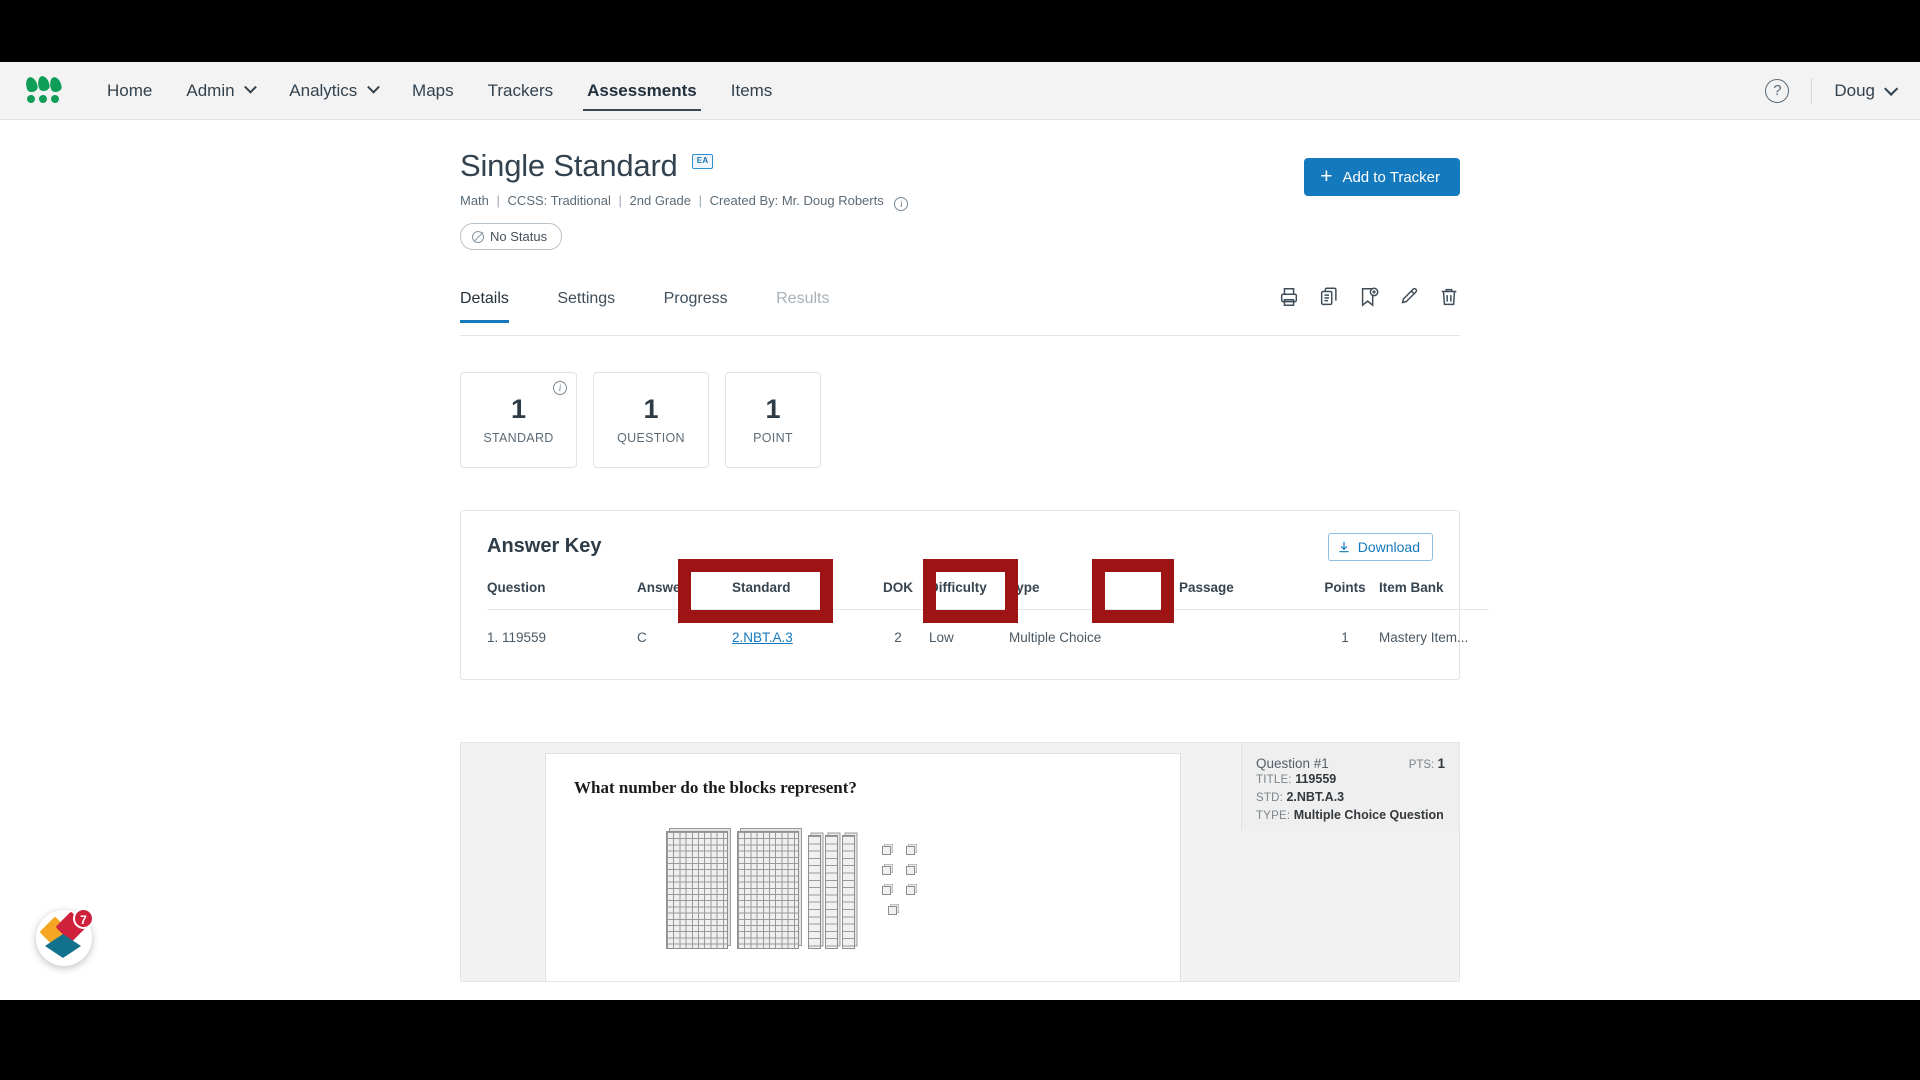 The width and height of the screenshot is (1920, 1080). Describe the element at coordinates (1832, 91) in the screenshot. I see `nav-right-cluster: ? Doug` at that location.